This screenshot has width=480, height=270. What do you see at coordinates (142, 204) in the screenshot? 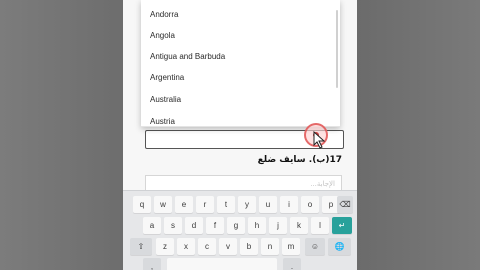
I see `key-q: q` at bounding box center [142, 204].